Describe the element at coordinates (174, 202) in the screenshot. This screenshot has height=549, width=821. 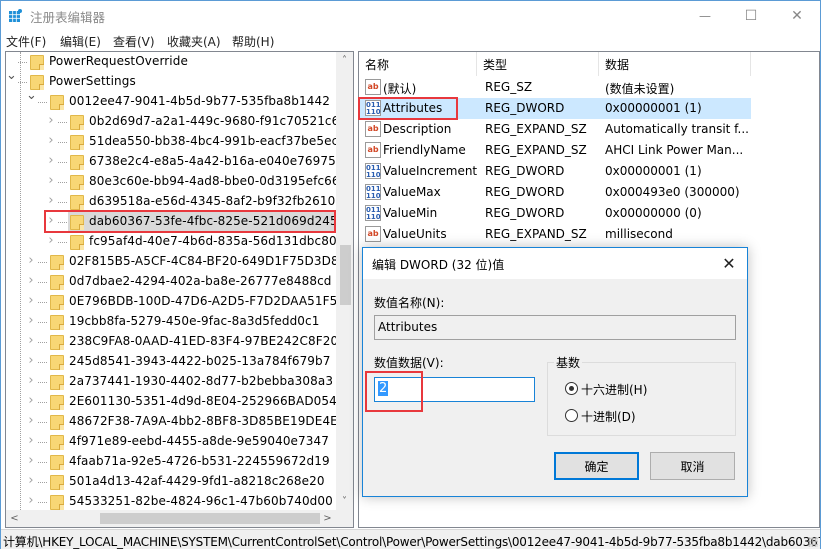
I see `tree-item: › d639518a-e56d-4345-8af2-b9f32fb26109` at that location.